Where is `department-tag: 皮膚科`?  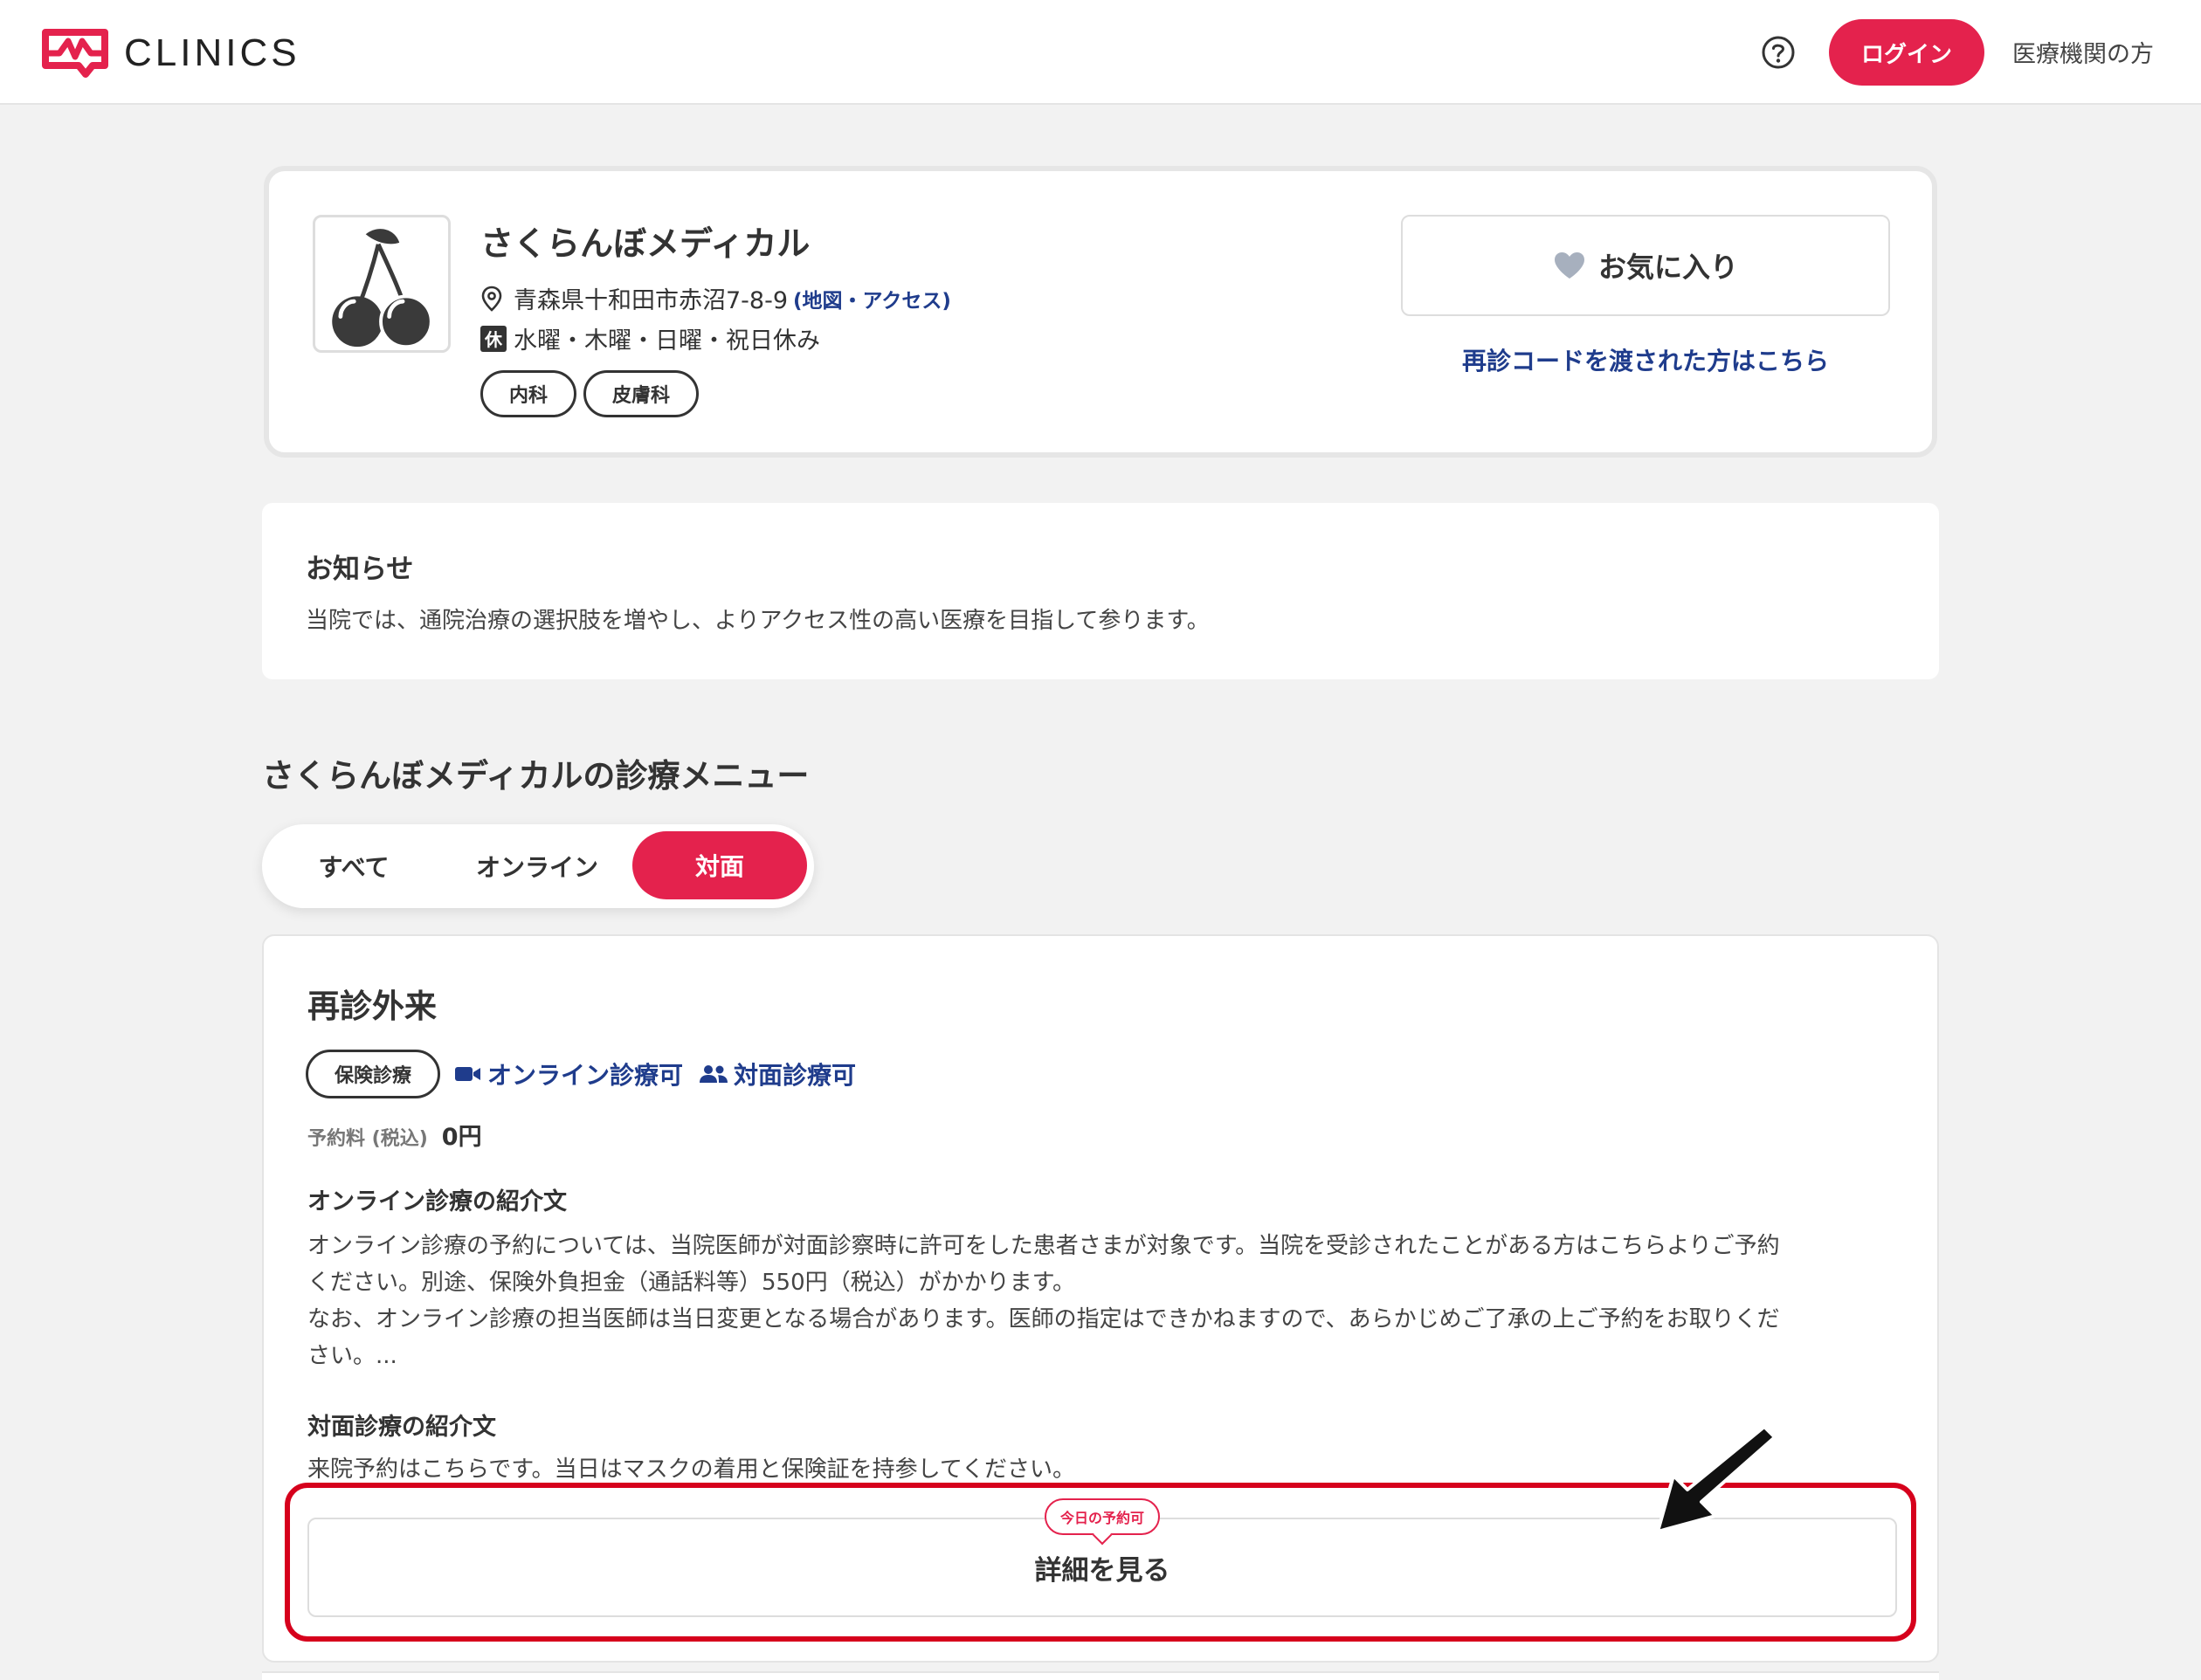 department-tag: 皮膚科 is located at coordinates (641, 393).